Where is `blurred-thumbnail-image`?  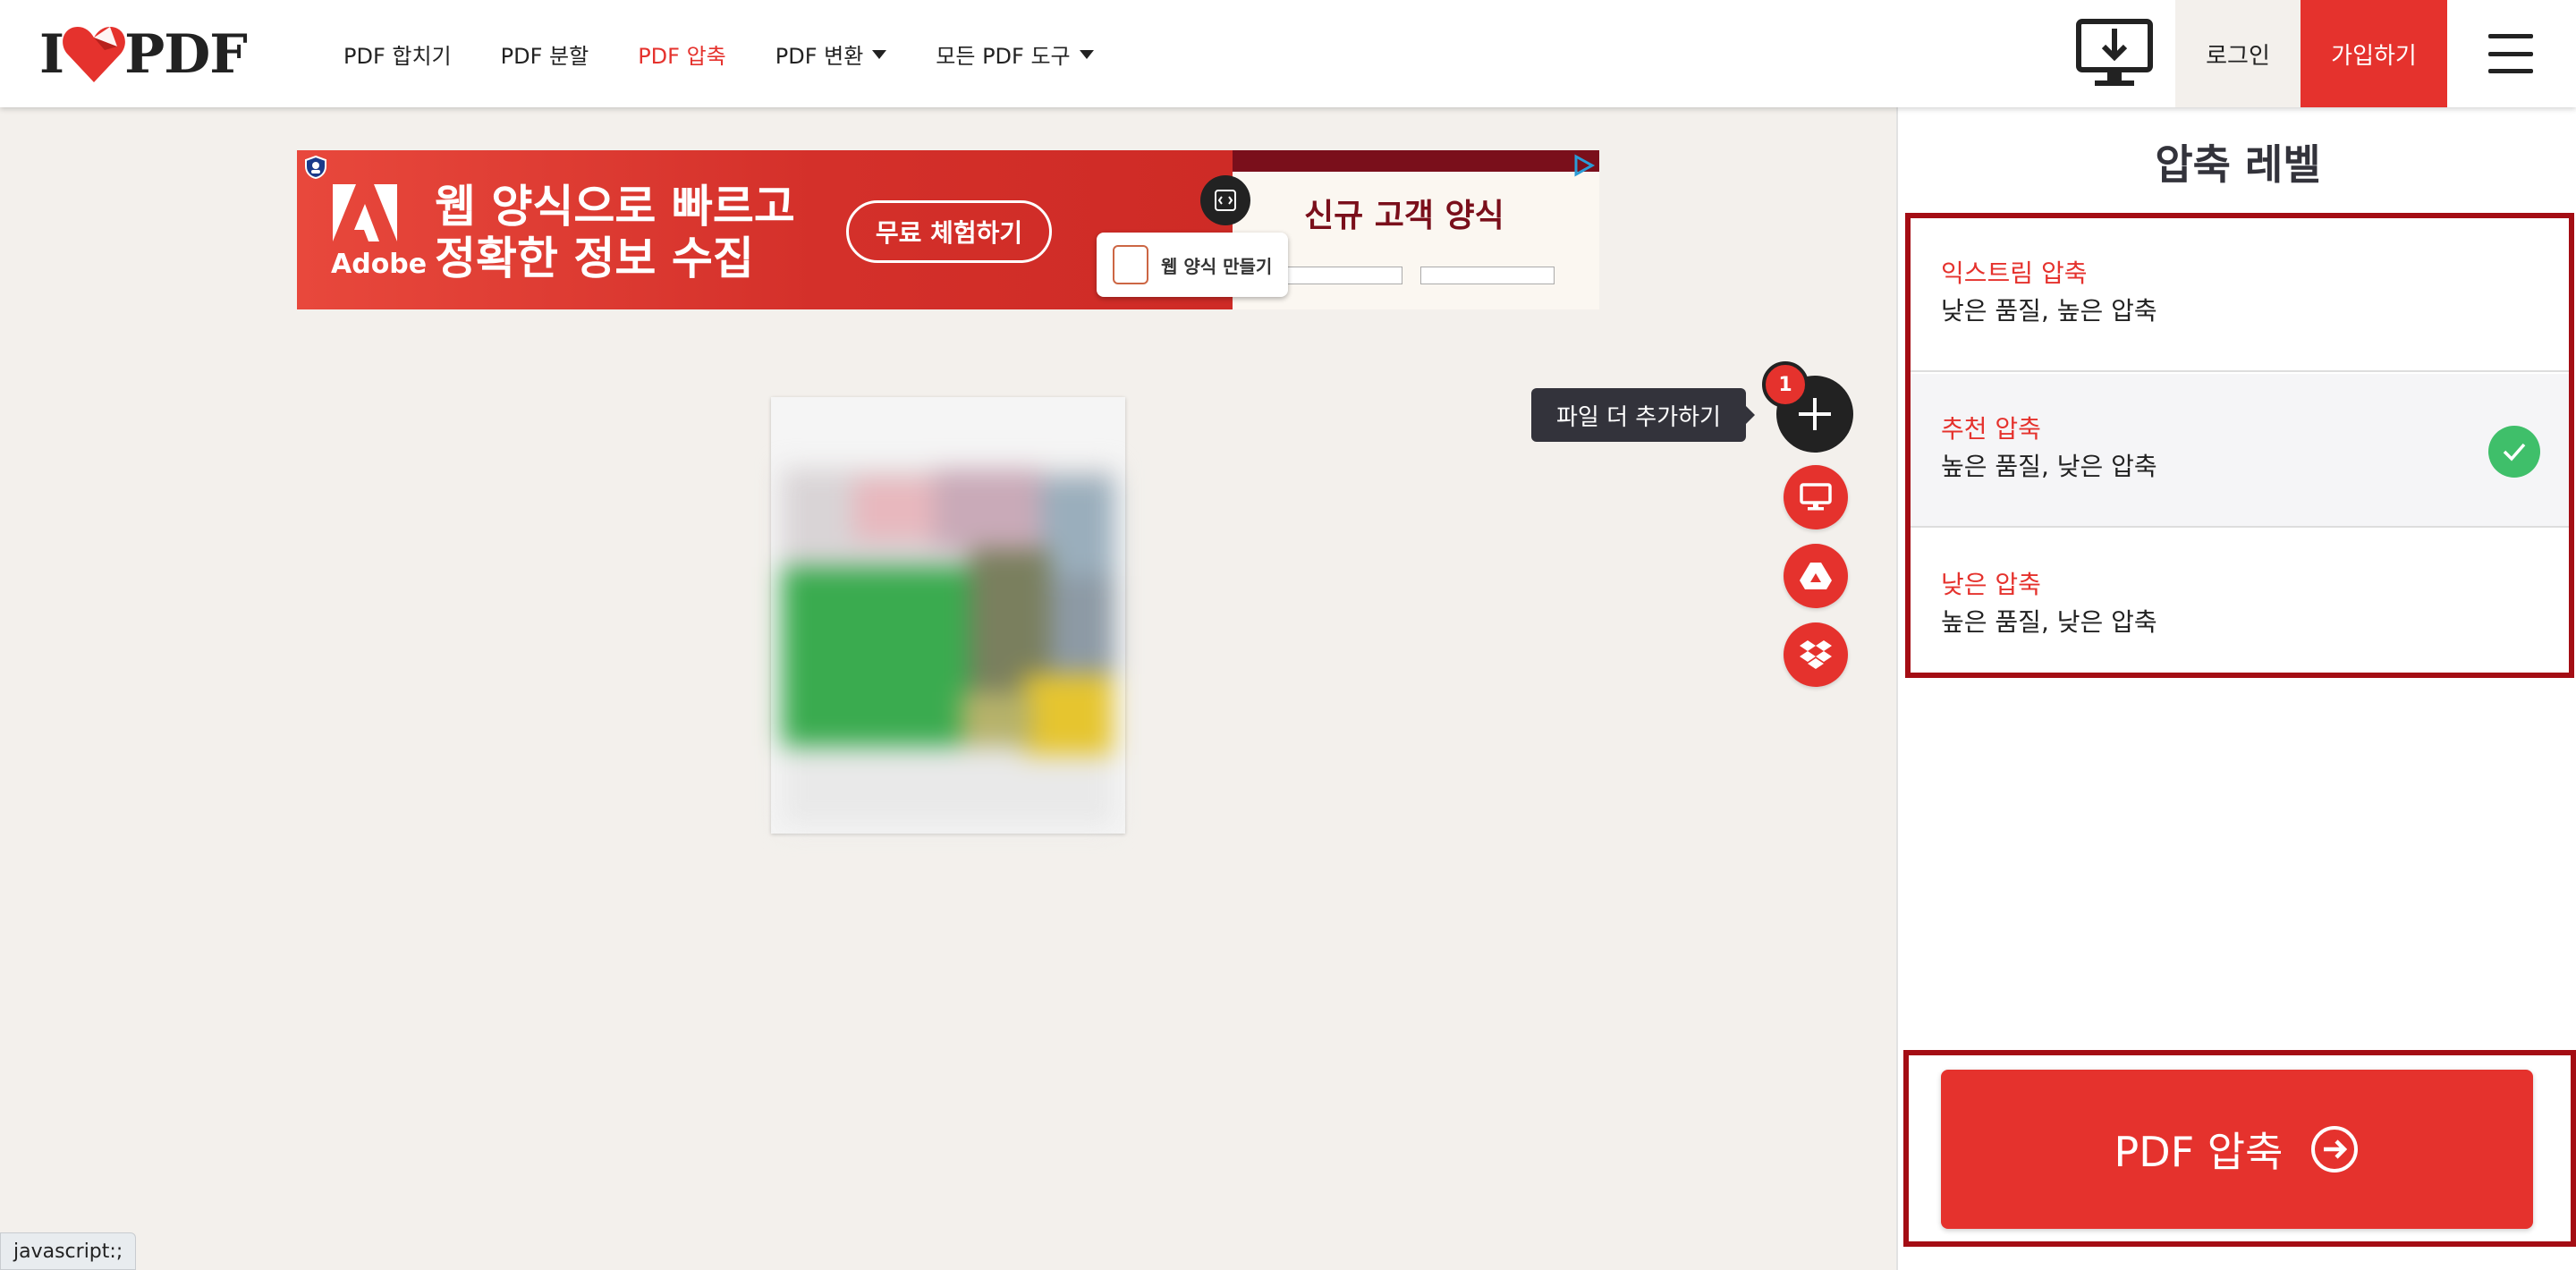
blurred-thumbnail-image is located at coordinates (948, 647).